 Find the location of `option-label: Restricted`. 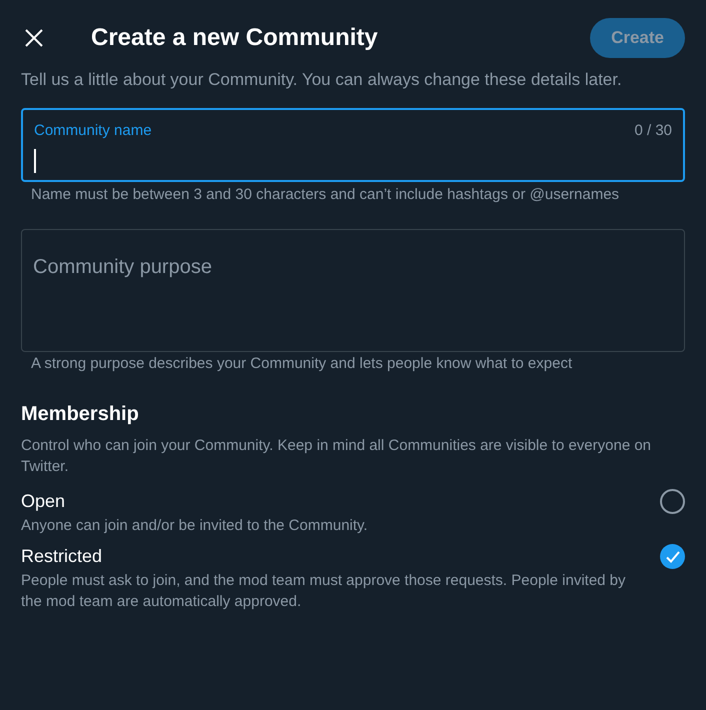

option-label: Restricted is located at coordinates (62, 556).